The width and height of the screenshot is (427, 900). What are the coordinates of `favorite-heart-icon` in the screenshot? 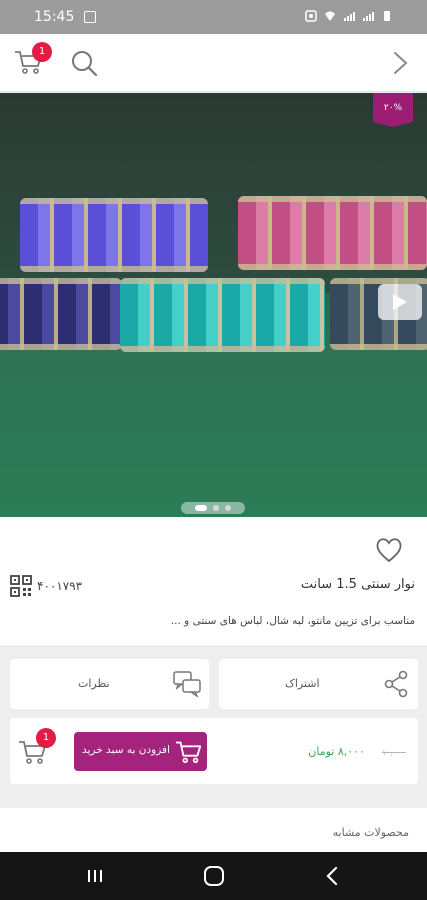 It's located at (389, 550).